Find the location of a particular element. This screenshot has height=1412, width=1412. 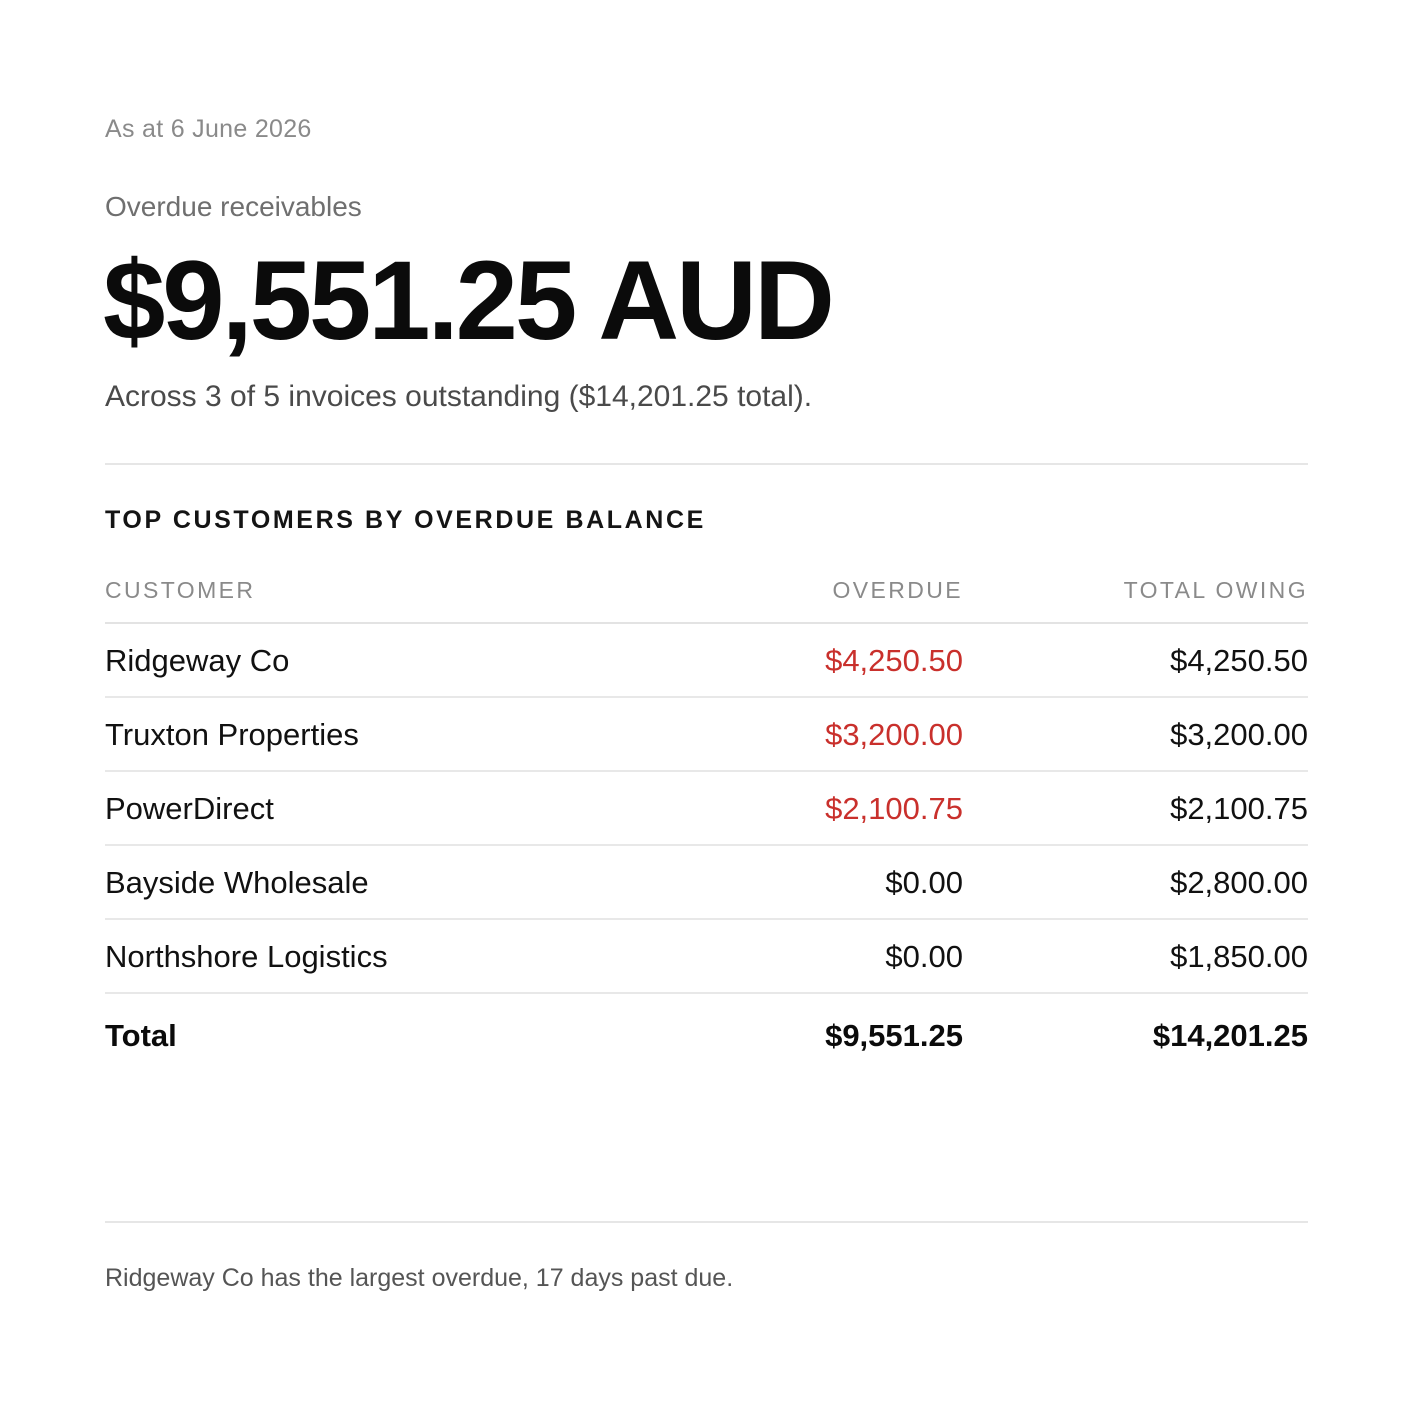

column-header-total-owing: TOTAL OWING is located at coordinates (1215, 590).